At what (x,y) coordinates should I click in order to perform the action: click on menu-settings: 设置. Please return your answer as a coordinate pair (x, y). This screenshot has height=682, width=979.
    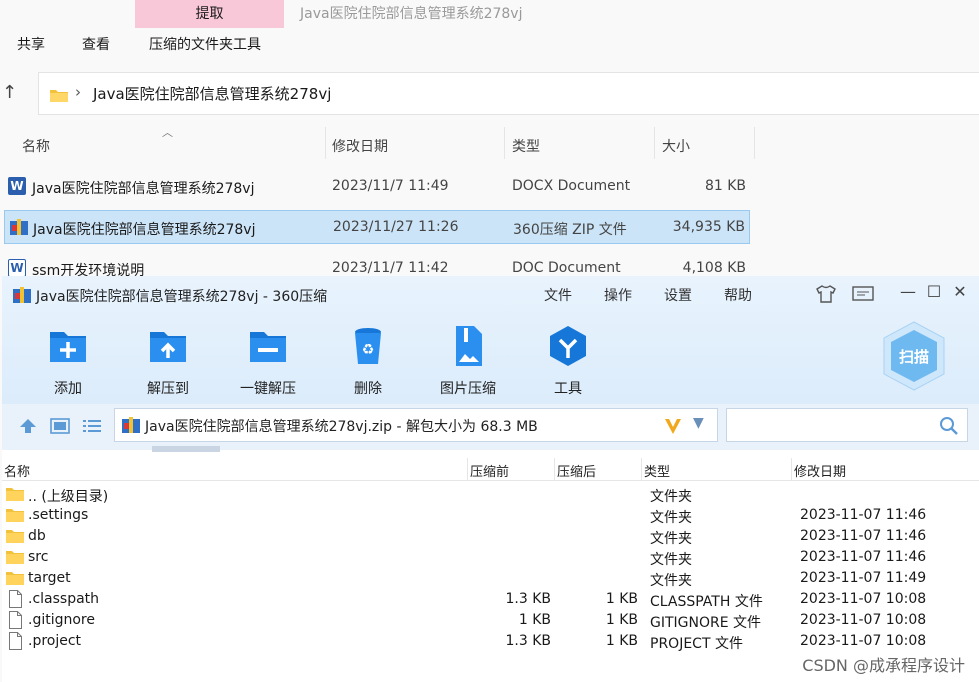
    Looking at the image, I should click on (678, 295).